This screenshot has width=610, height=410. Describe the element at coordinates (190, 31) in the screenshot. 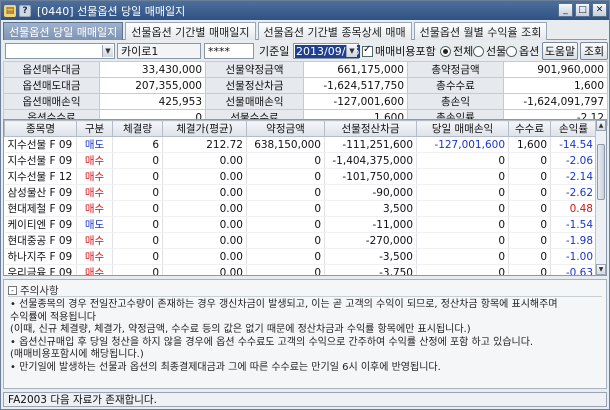

I see `tab-period-journal: 선물옵션 기간별 매매일지` at that location.